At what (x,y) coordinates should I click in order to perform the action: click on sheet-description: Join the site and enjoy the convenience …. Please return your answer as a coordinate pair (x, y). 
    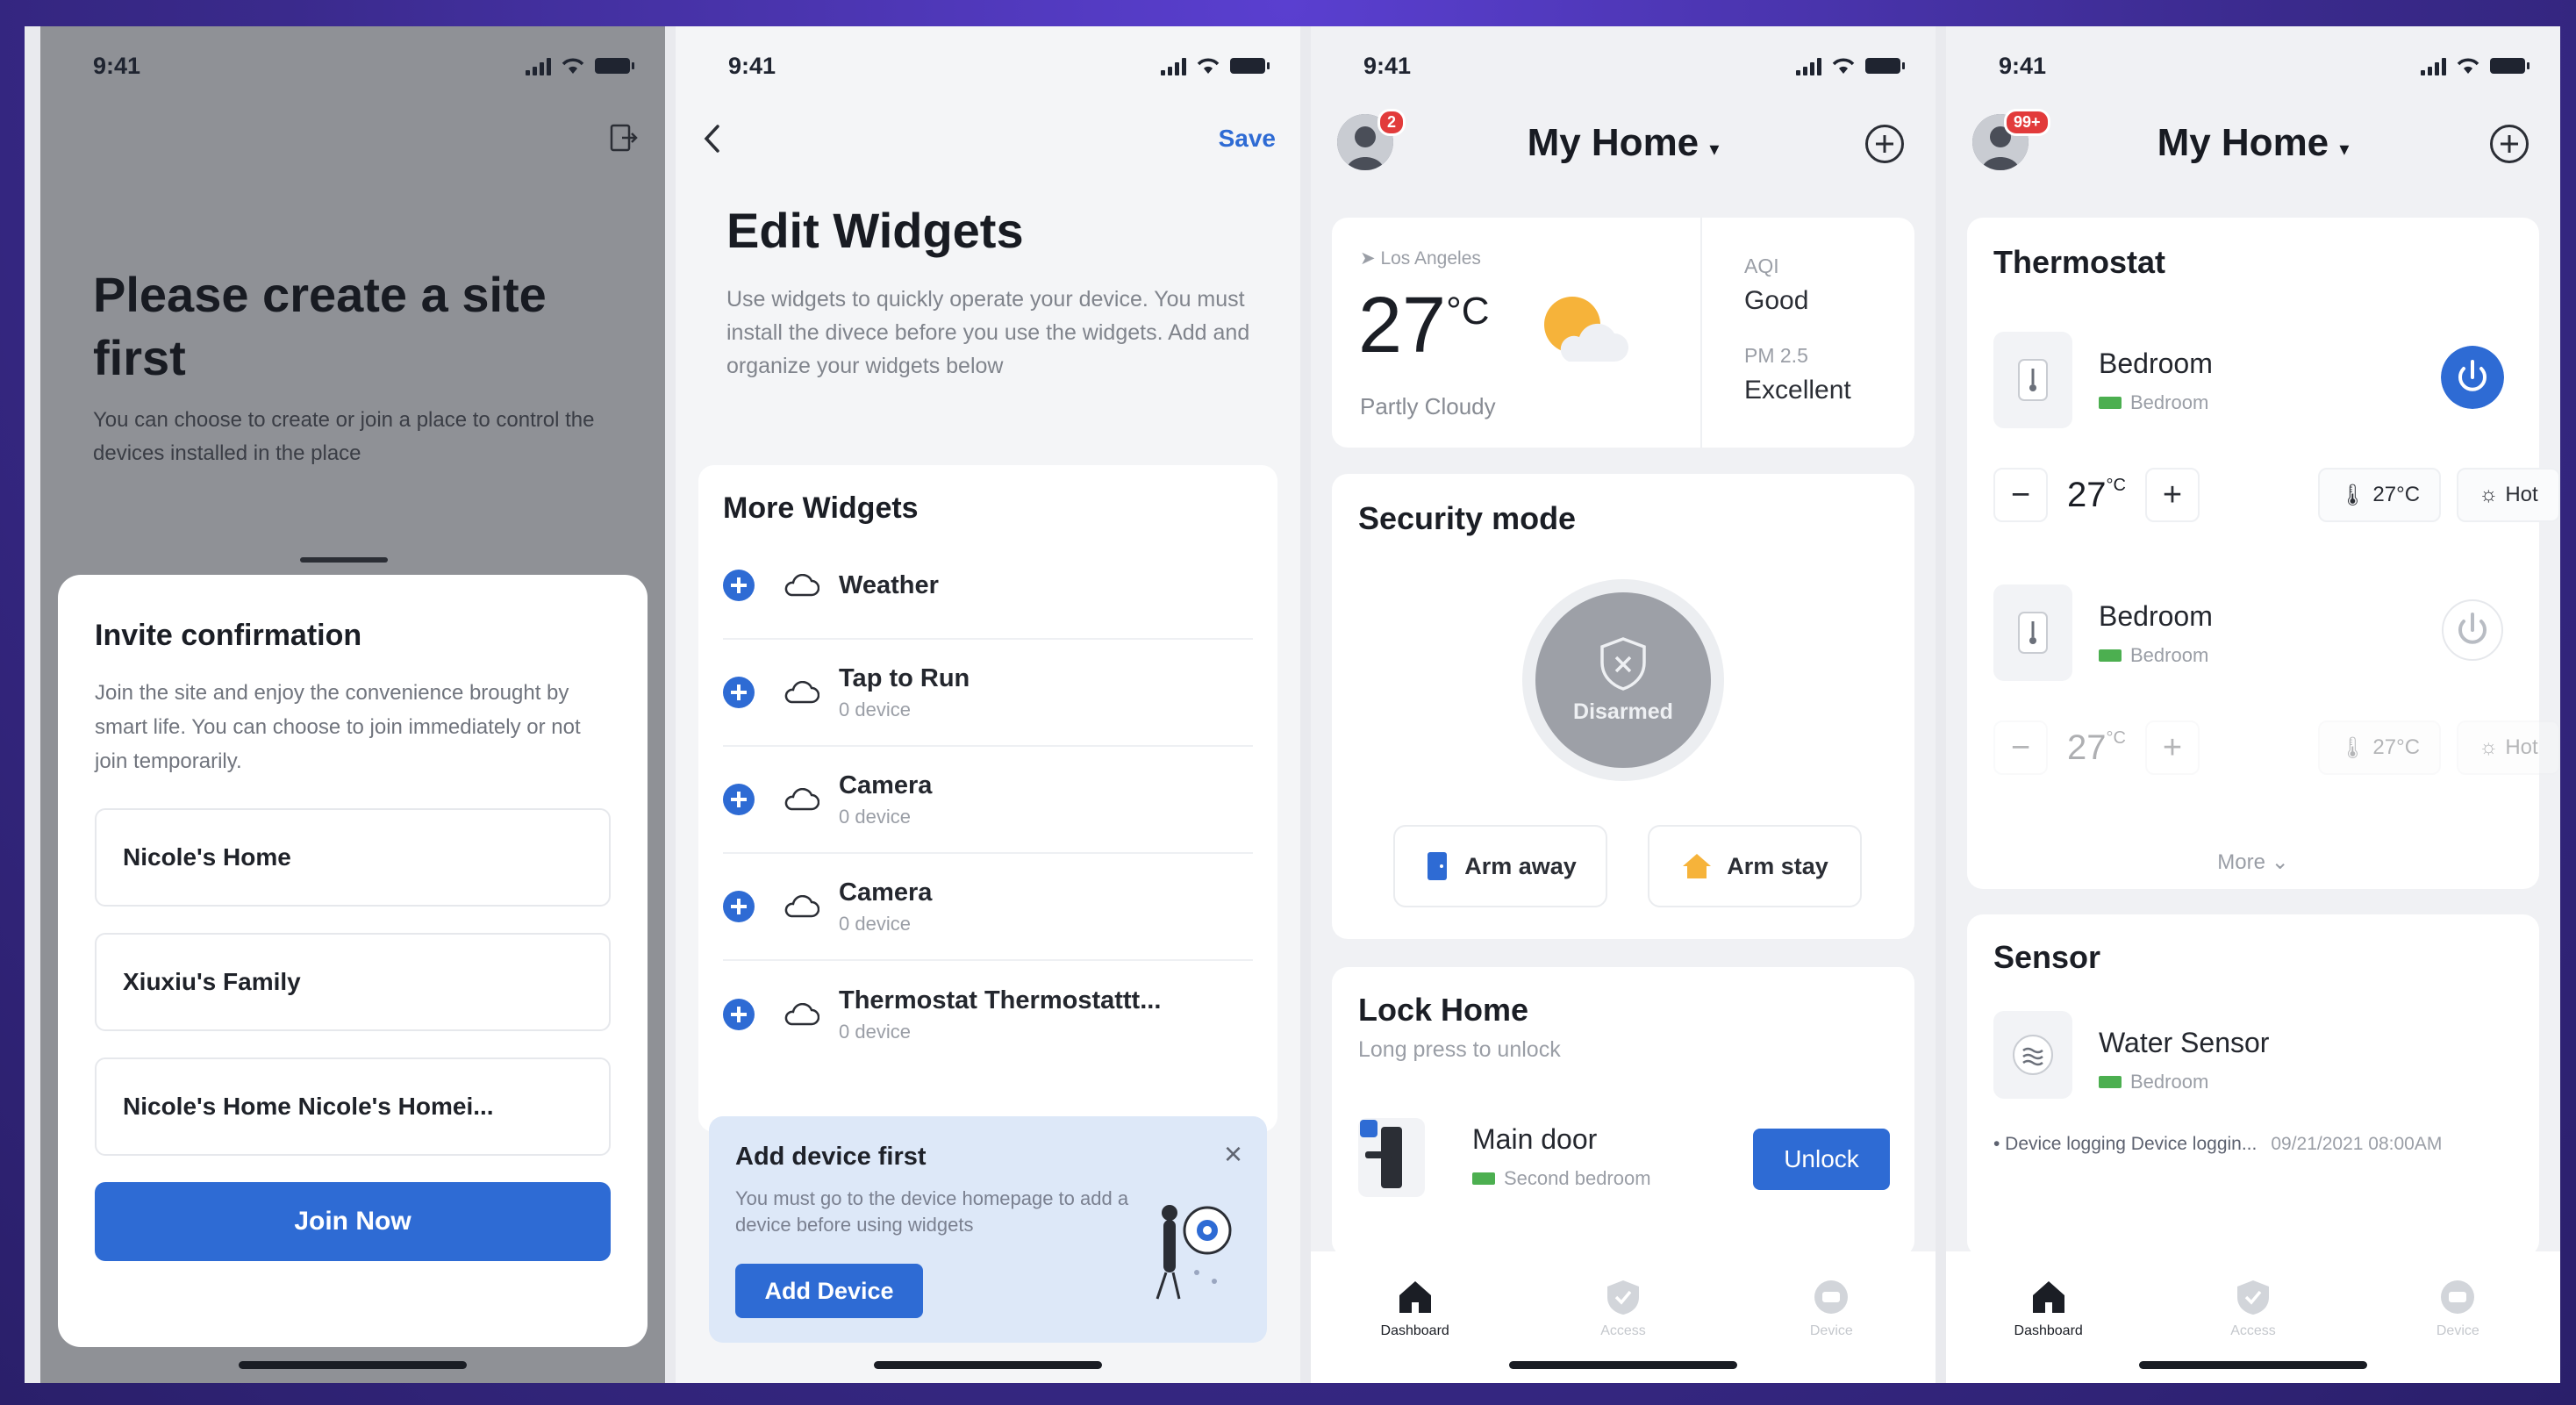
    Looking at the image, I should click on (338, 727).